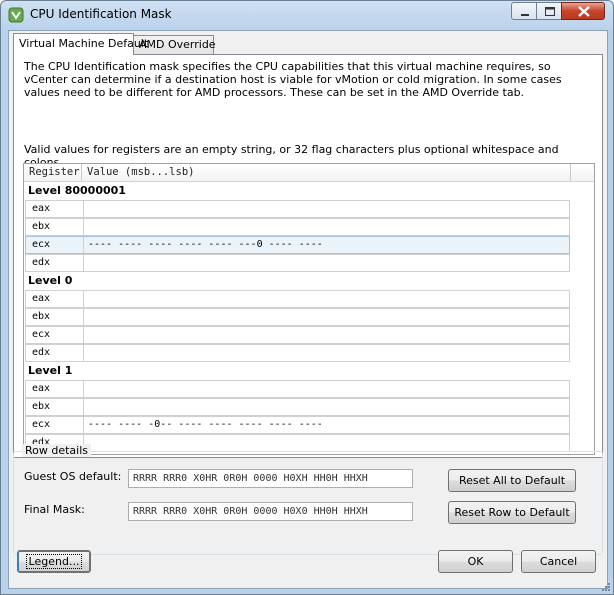 This screenshot has width=614, height=595. Describe the element at coordinates (54, 509) in the screenshot. I see `final-mask-label: Final Mask:` at that location.